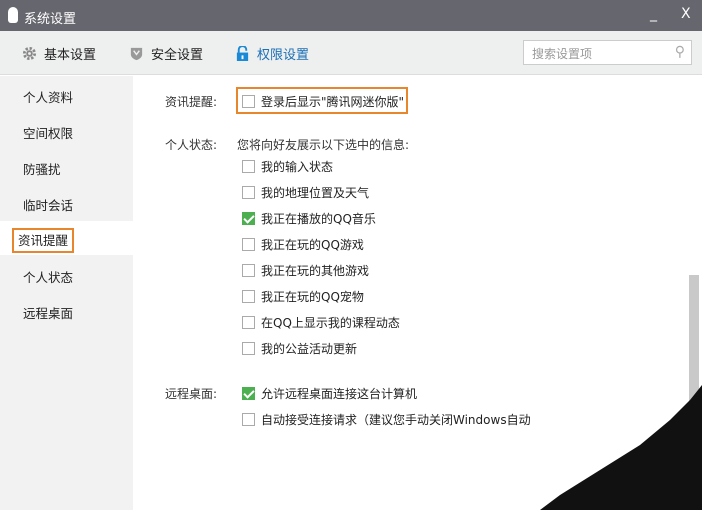  I want to click on checkbox-label: 我的公益活动更新, so click(309, 349).